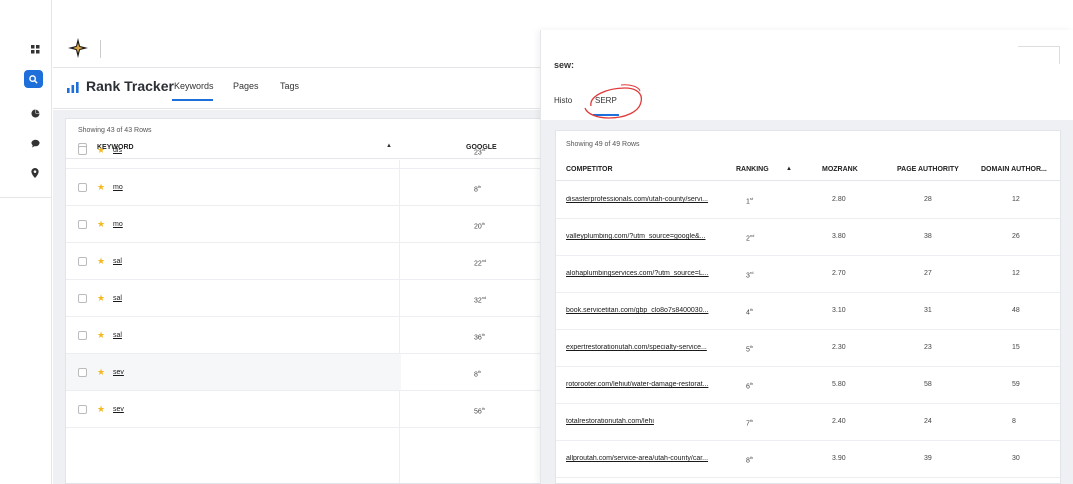 The height and width of the screenshot is (484, 1073). What do you see at coordinates (296, 49) in the screenshot?
I see `top-bar` at bounding box center [296, 49].